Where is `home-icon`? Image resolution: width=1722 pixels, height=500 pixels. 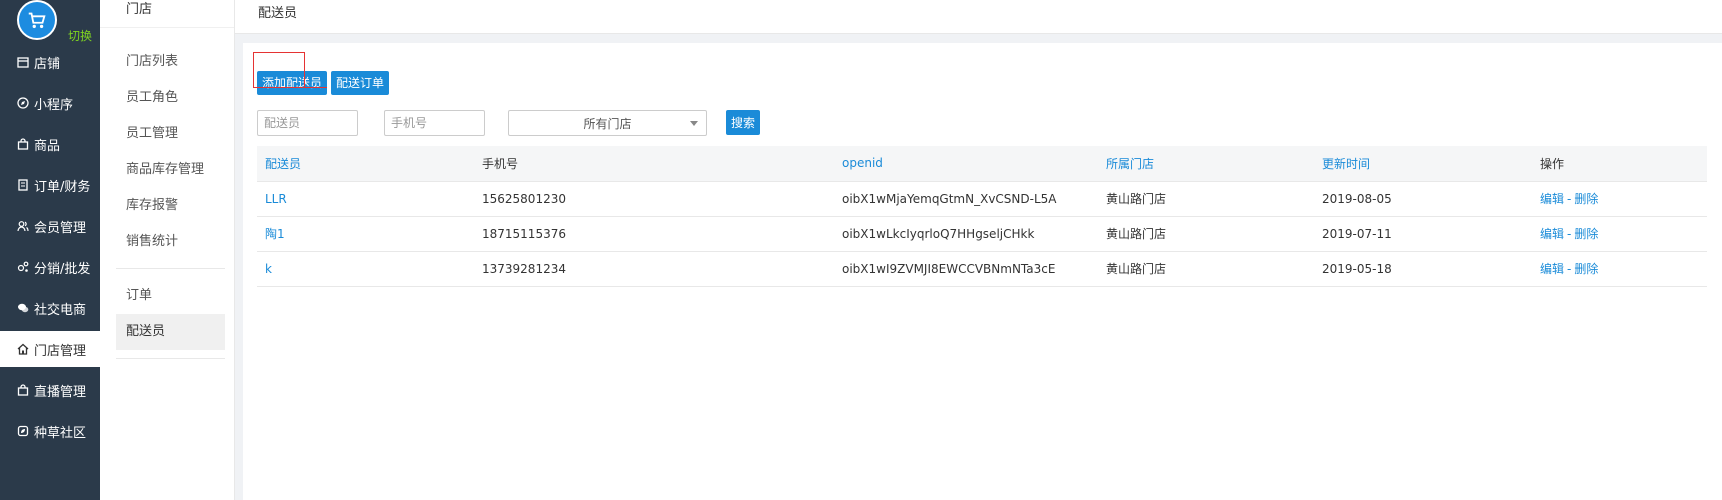 home-icon is located at coordinates (23, 349).